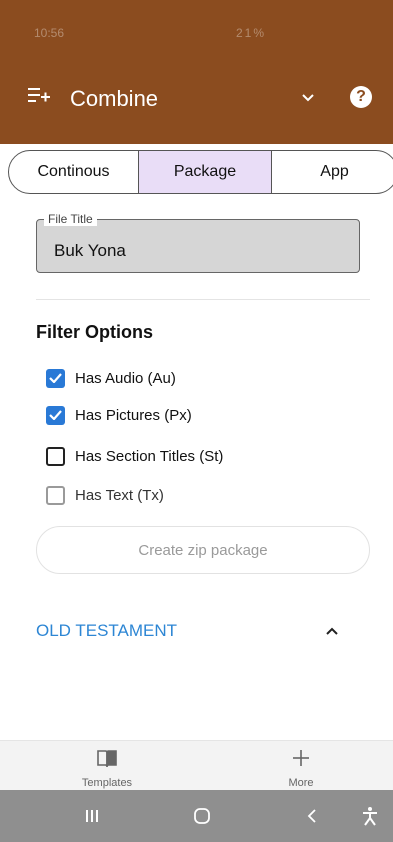 The image size is (393, 842). I want to click on menu-add-icon, so click(39, 95).